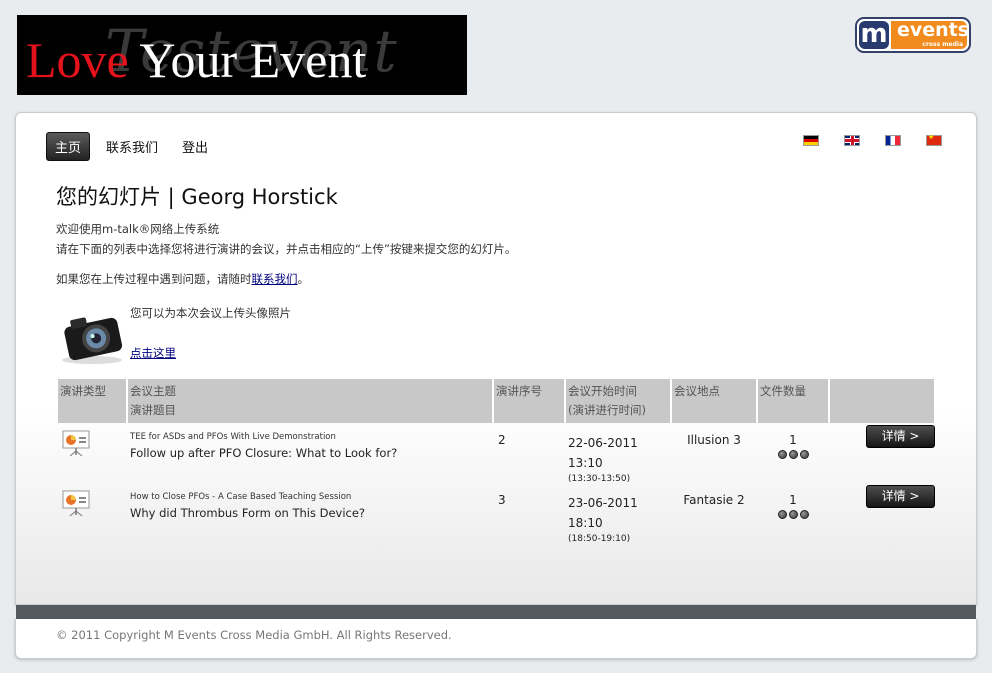 Image resolution: width=992 pixels, height=673 pixels. What do you see at coordinates (248, 513) in the screenshot?
I see `talk-title: Why did Thrombus Form on This Device?` at bounding box center [248, 513].